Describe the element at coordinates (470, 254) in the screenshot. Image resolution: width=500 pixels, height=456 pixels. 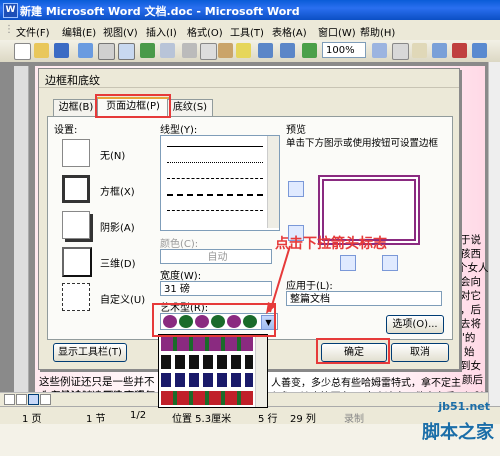
I see `doc-fragment: 孩西` at that location.